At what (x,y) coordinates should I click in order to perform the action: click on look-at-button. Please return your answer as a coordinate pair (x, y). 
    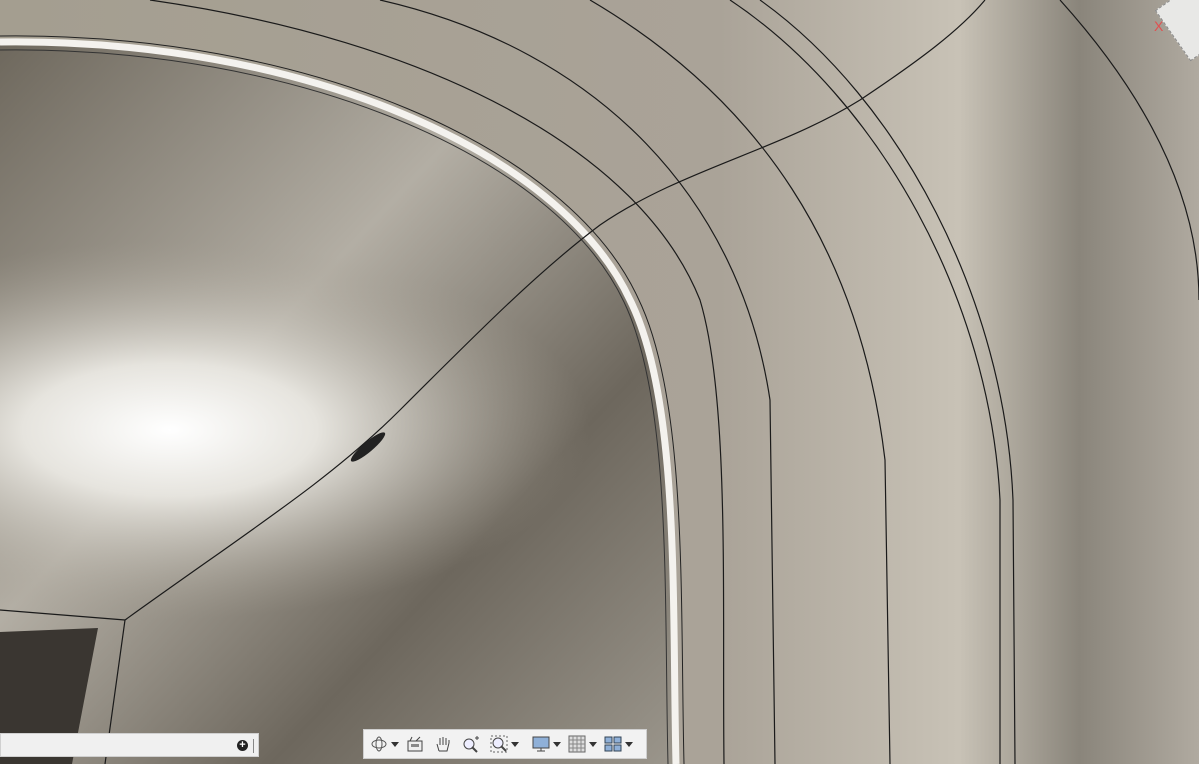
    Looking at the image, I should click on (415, 744).